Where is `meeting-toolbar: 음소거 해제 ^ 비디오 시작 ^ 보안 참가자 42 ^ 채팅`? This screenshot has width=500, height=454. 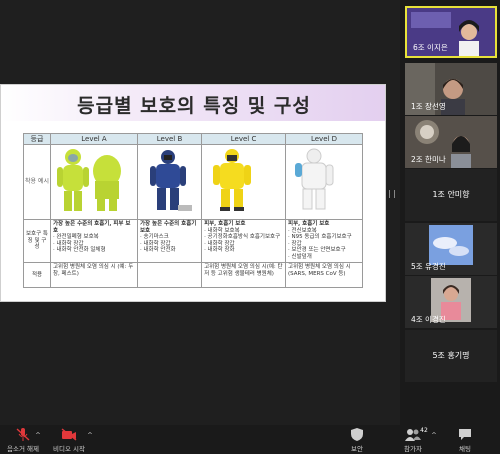
meeting-toolbar: 음소거 해제 ^ 비디오 시작 ^ 보안 참가자 42 ^ 채팅 is located at coordinates (250, 439).